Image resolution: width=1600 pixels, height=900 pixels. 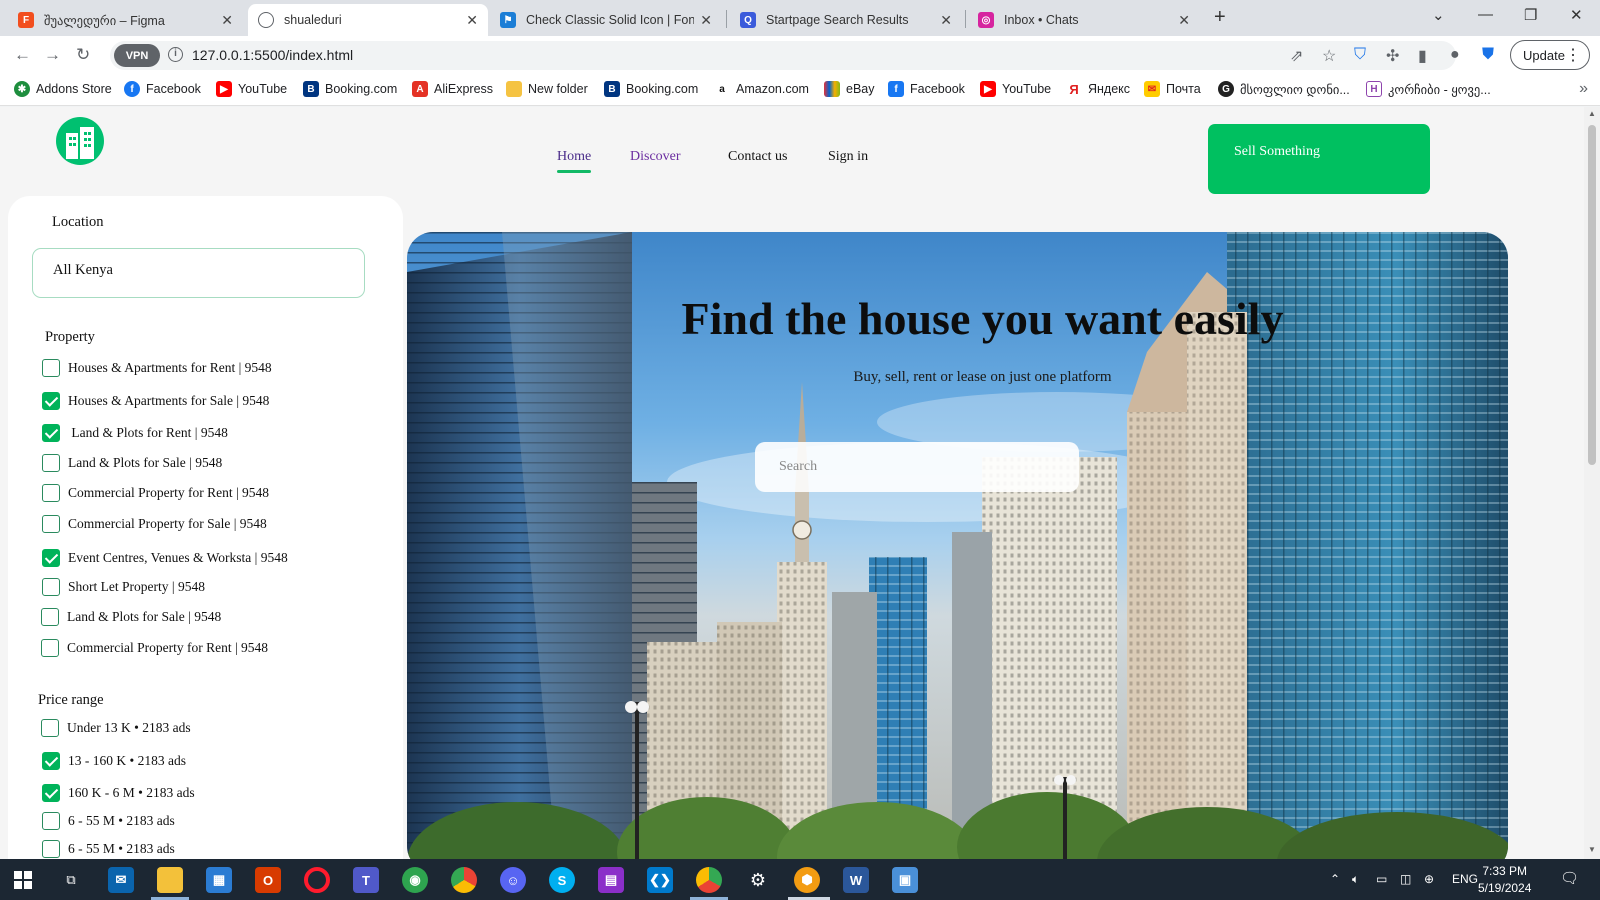 What do you see at coordinates (1084, 20) in the screenshot?
I see `tab-instagram: ◎ Inbox • Chats ✕` at bounding box center [1084, 20].